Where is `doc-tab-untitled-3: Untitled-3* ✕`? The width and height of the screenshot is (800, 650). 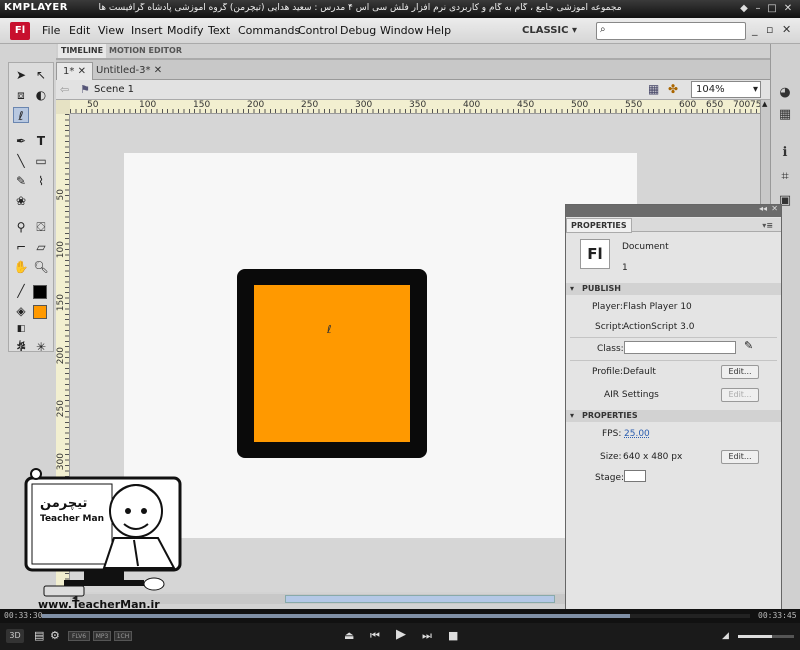 doc-tab-untitled-3: Untitled-3* ✕ is located at coordinates (129, 71).